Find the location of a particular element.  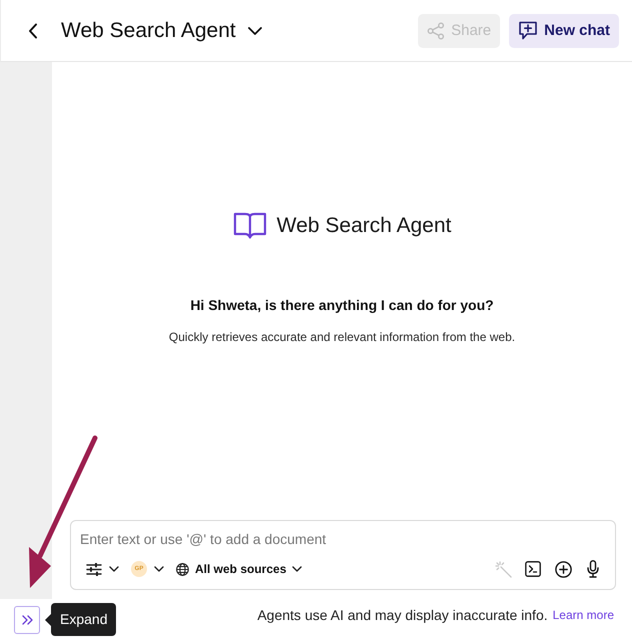

disclaimer-text: Agents use AI and may display inaccurate info. is located at coordinates (402, 615).